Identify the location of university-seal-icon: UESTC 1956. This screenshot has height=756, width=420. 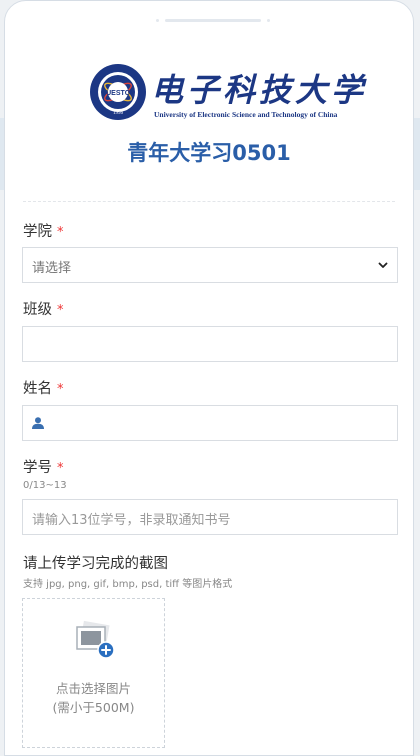
(118, 92).